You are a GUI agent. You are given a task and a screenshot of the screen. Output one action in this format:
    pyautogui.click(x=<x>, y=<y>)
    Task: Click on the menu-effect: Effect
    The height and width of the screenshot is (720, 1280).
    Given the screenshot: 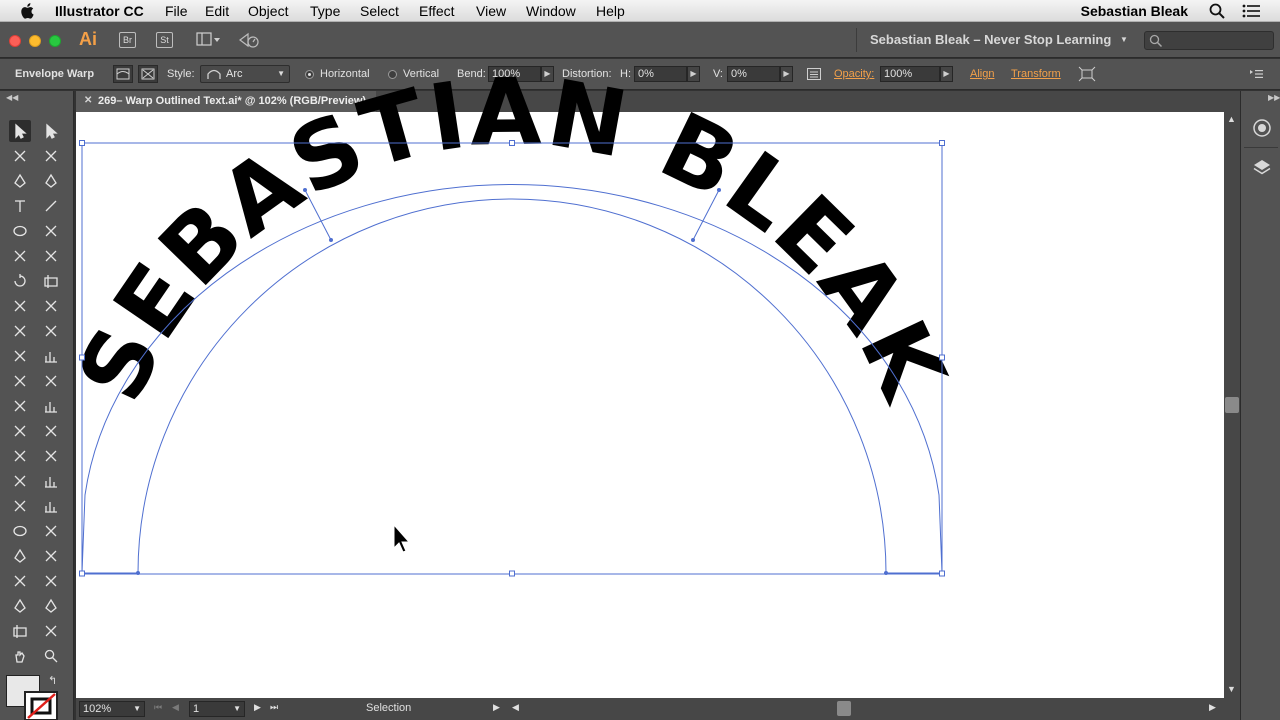 What is the action you would take?
    pyautogui.click(x=437, y=11)
    